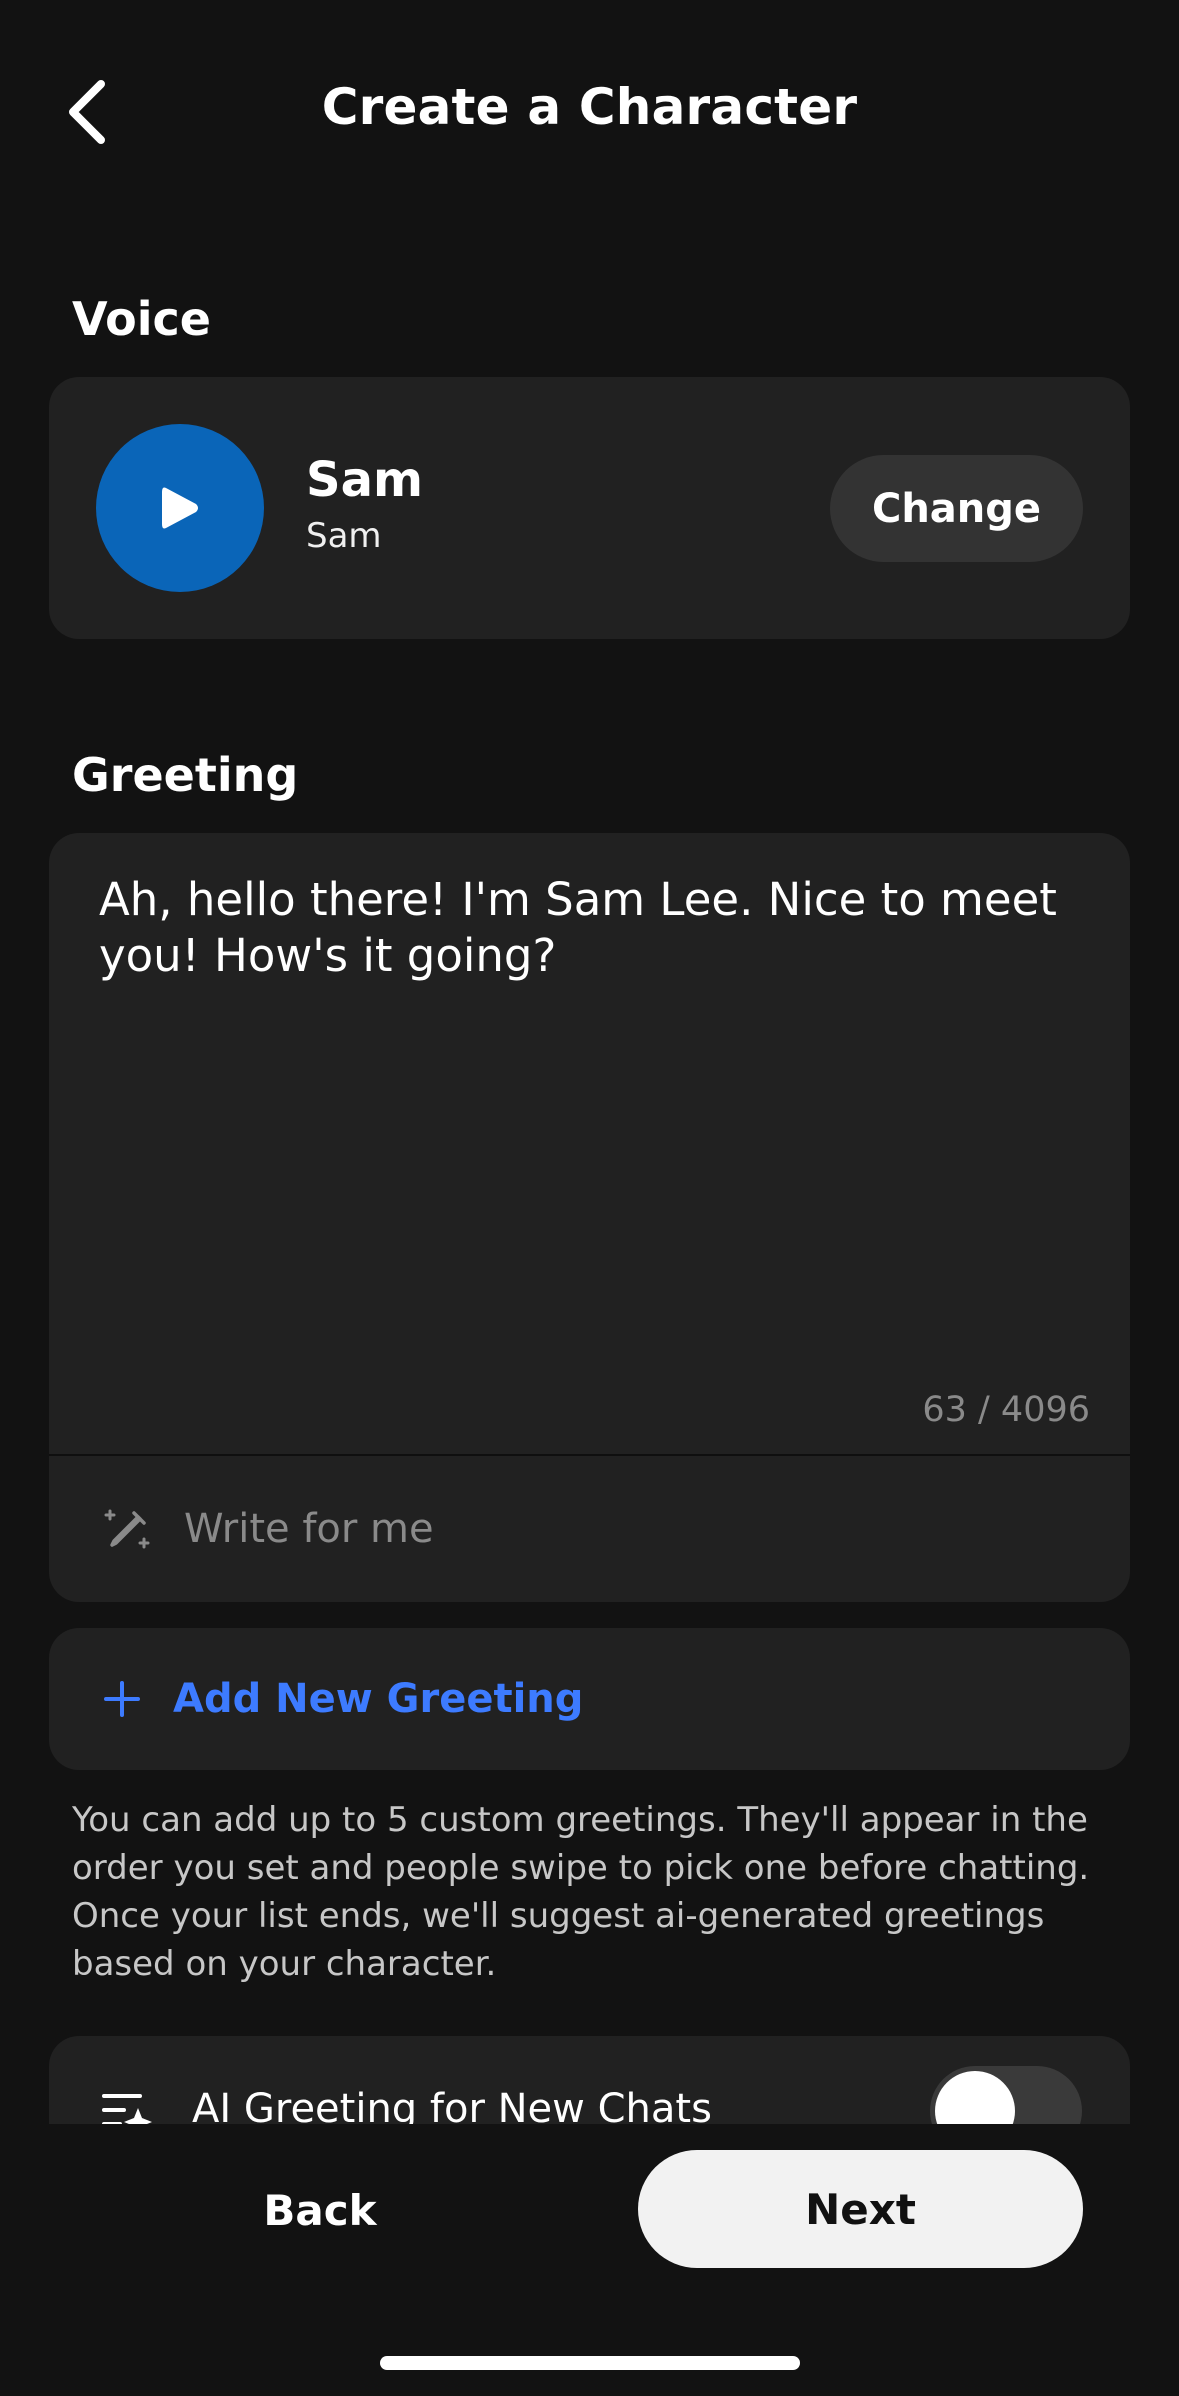  Describe the element at coordinates (589, 1699) in the screenshot. I see `add-new-greeting-button: Add New Greeting` at that location.